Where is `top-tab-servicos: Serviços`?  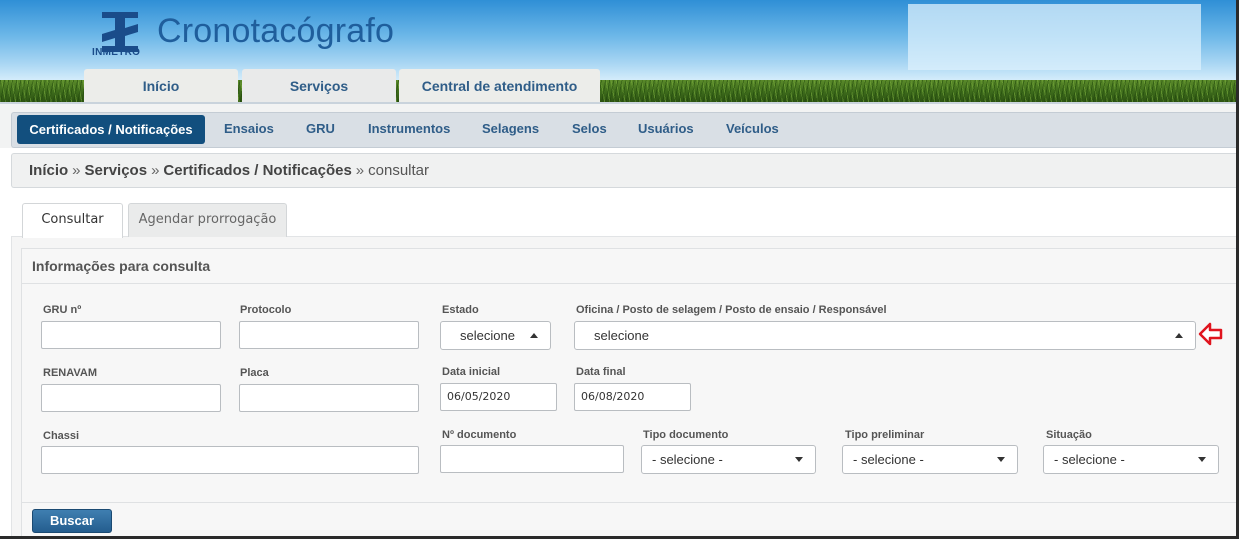 top-tab-servicos: Serviços is located at coordinates (319, 85).